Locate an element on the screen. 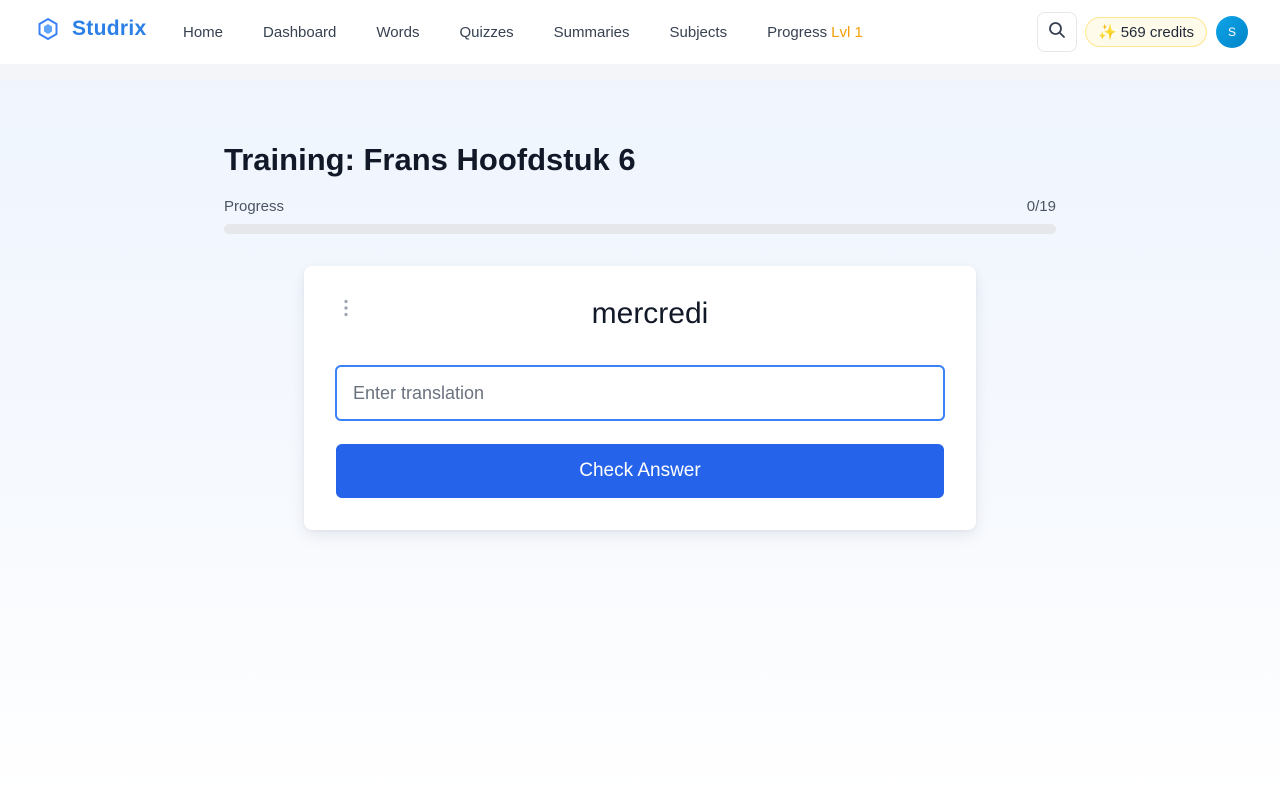  progress-bar is located at coordinates (640, 229).